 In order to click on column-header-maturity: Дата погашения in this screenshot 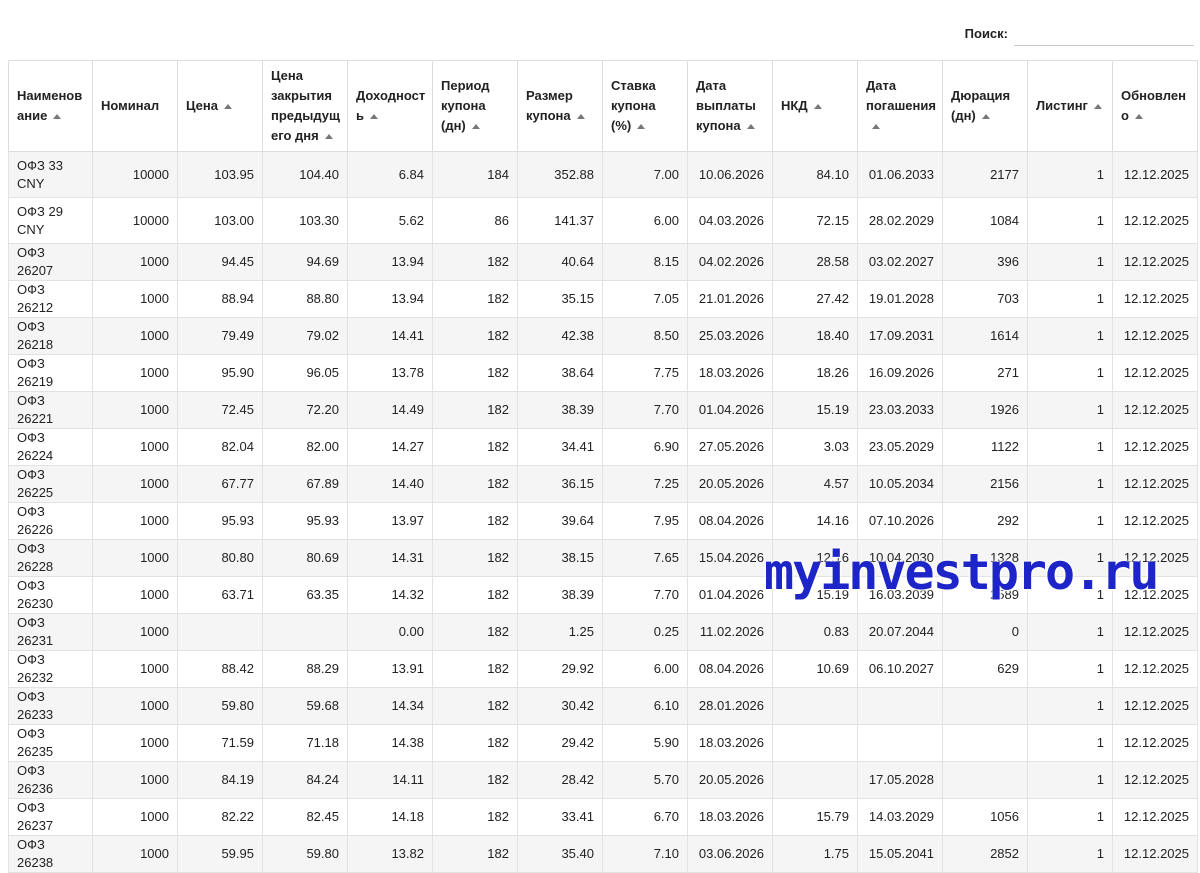, I will do `click(900, 106)`.